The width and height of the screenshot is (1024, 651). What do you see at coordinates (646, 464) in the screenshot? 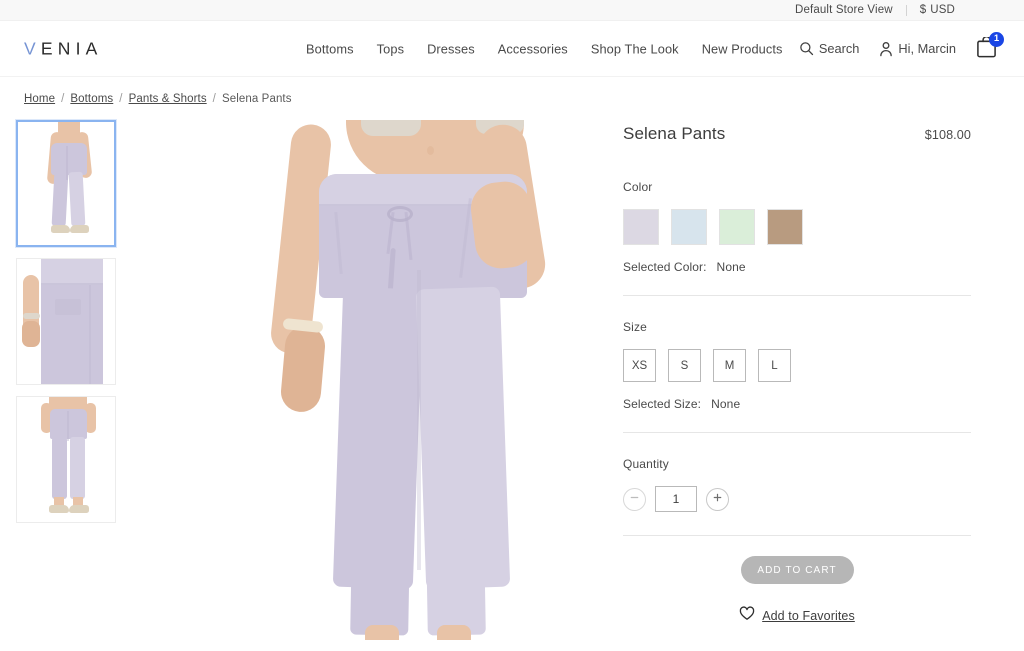
I see `quantity-label: Quantity` at bounding box center [646, 464].